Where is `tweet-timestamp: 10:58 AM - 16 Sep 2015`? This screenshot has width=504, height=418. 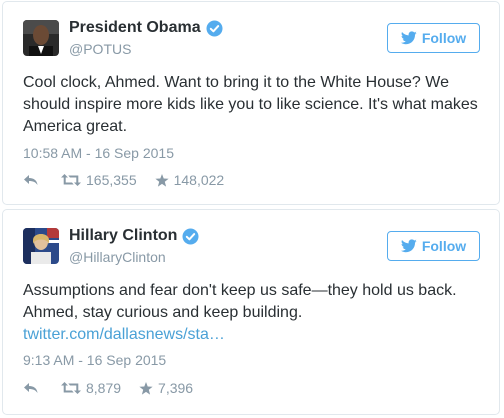 tweet-timestamp: 10:58 AM - 16 Sep 2015 is located at coordinates (98, 153).